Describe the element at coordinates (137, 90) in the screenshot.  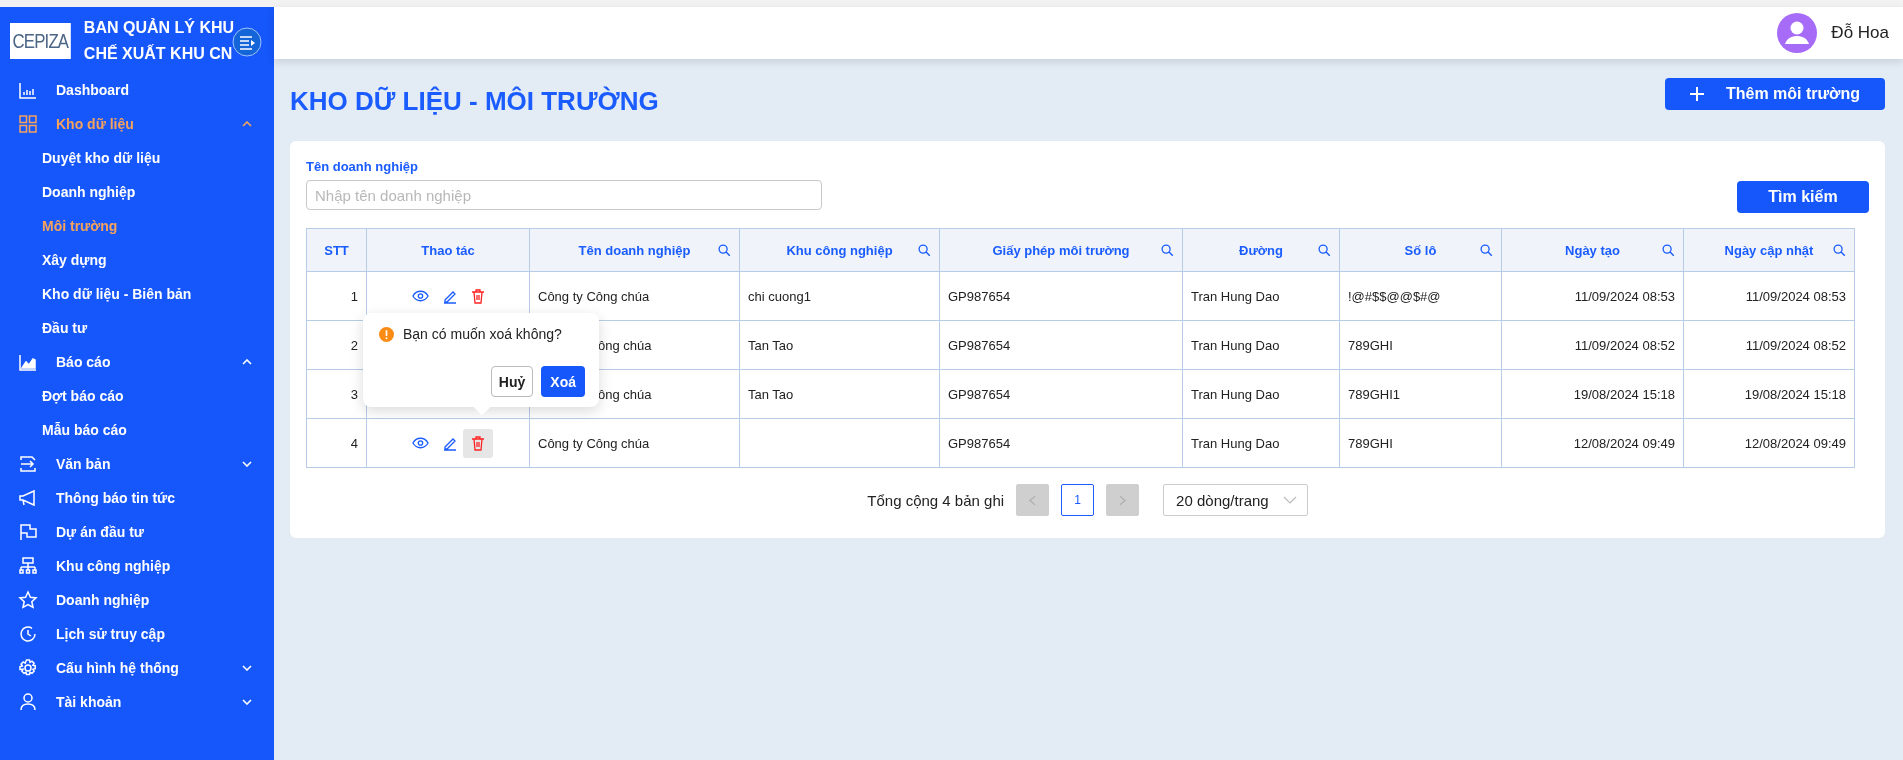
I see `sidebar-item: Dashboard` at that location.